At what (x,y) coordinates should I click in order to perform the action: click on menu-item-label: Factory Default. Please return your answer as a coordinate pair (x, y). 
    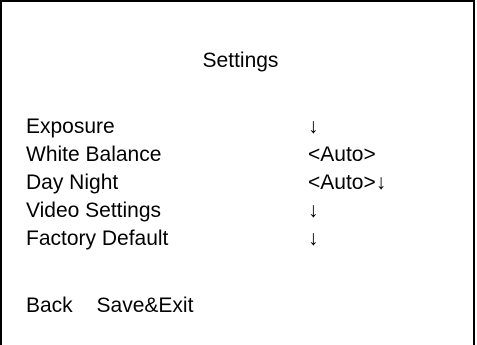
    Looking at the image, I should click on (97, 238).